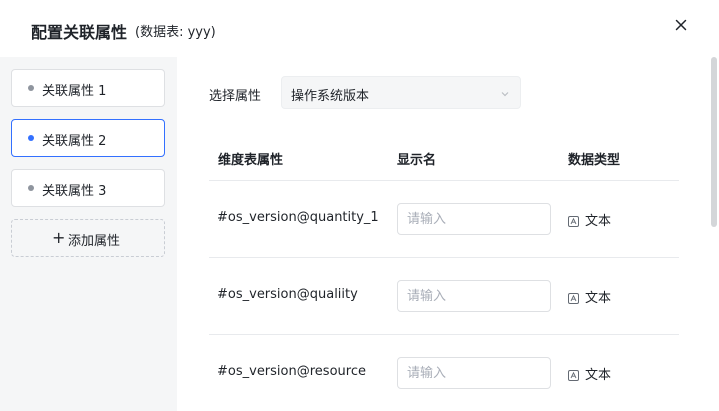  I want to click on sidebar-item-attr-3: 关联属性 3, so click(88, 188).